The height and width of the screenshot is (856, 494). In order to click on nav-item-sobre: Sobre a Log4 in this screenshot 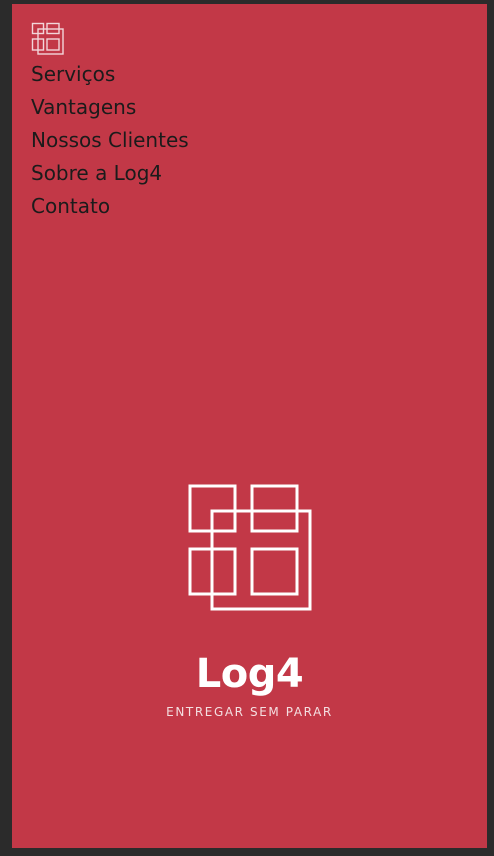, I will do `click(110, 175)`.